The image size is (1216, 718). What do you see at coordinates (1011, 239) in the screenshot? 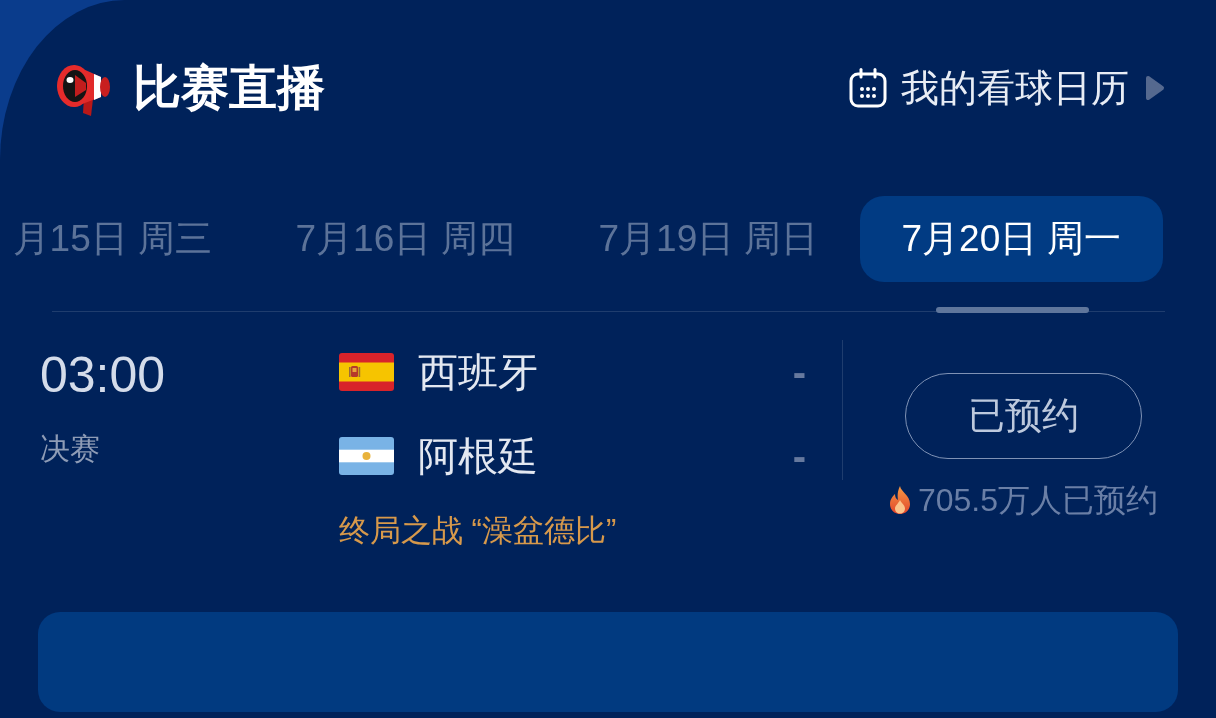
I see `date-tab: 7月20日 周一` at bounding box center [1011, 239].